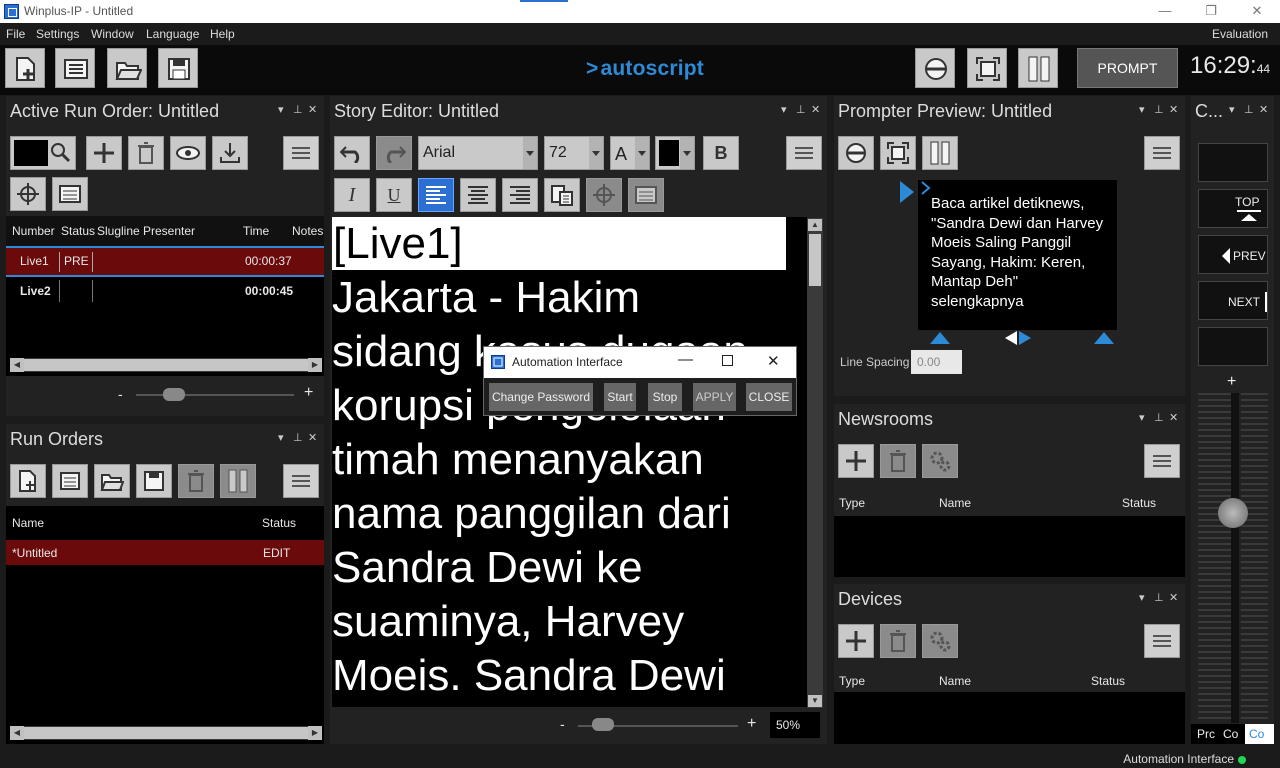 Image resolution: width=1280 pixels, height=768 pixels. What do you see at coordinates (856, 153) in the screenshot?
I see `preview-prompter-mode-button` at bounding box center [856, 153].